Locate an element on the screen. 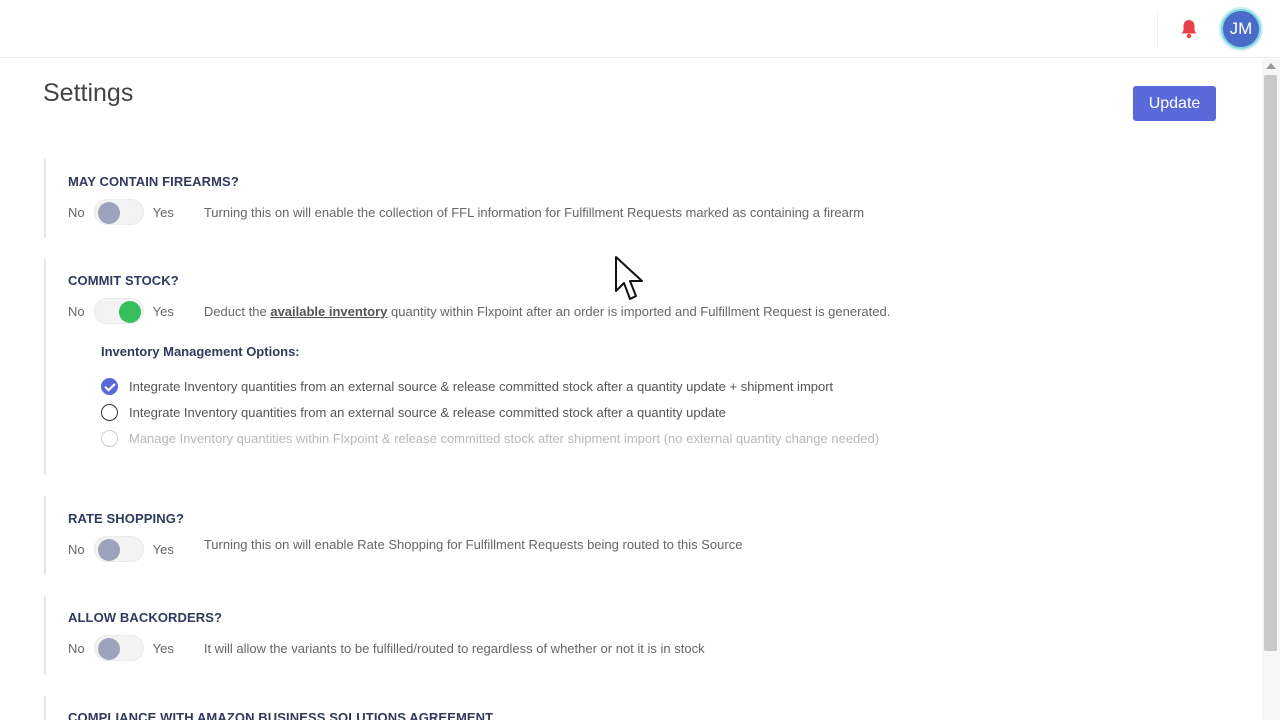  section-title: MAY CONTAIN FIREARMS? is located at coordinates (153, 181).